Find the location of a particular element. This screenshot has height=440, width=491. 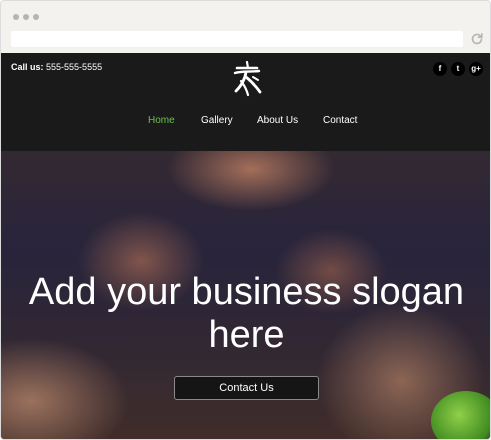

nav-item-home: Home is located at coordinates (161, 120).